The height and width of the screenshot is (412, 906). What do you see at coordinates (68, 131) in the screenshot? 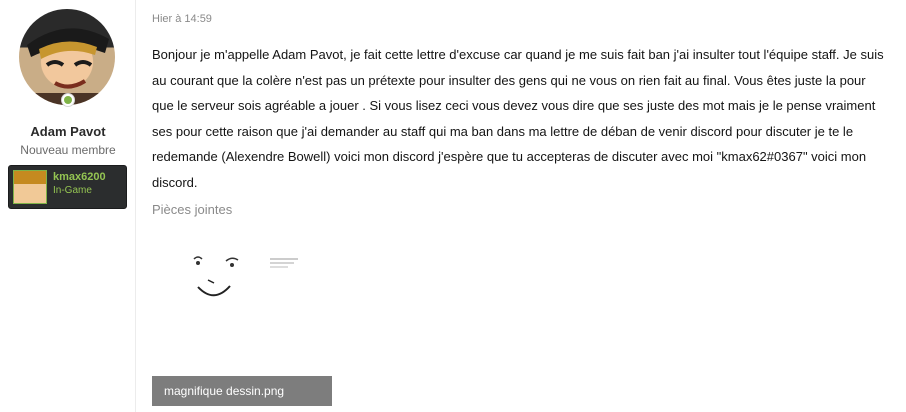
I see `username: Adam Pavot` at bounding box center [68, 131].